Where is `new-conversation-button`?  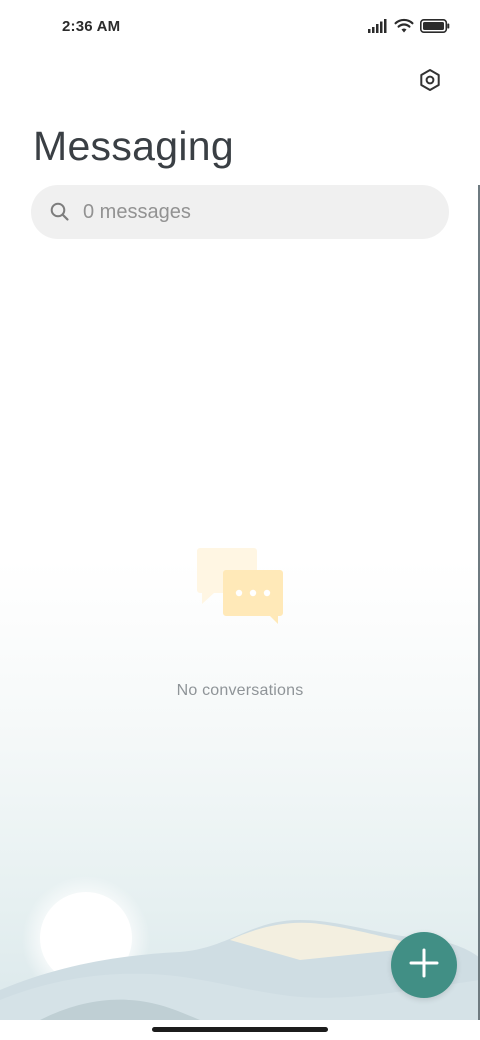 new-conversation-button is located at coordinates (424, 965).